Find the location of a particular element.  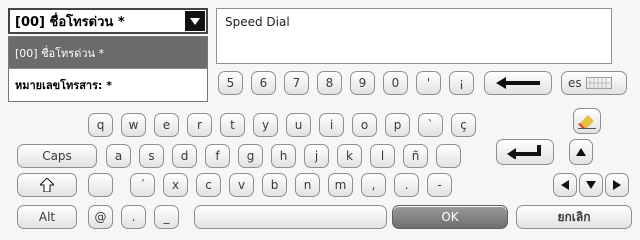

backspace-key is located at coordinates (518, 83).